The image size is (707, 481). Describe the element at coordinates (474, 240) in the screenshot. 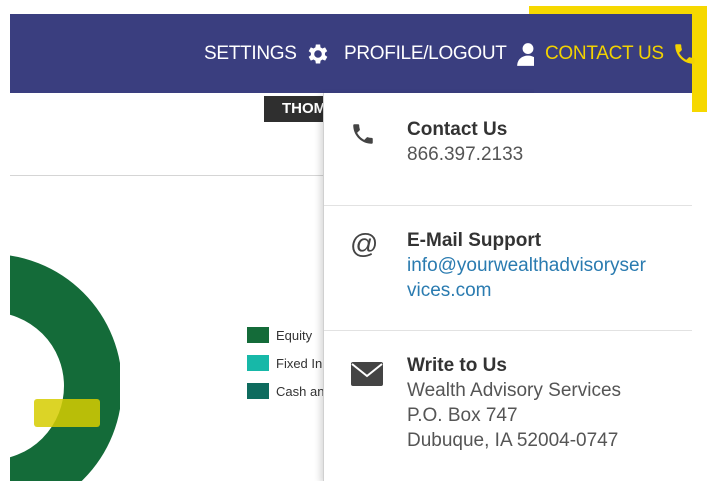

I see `email-support-title: E-Mail Support` at that location.